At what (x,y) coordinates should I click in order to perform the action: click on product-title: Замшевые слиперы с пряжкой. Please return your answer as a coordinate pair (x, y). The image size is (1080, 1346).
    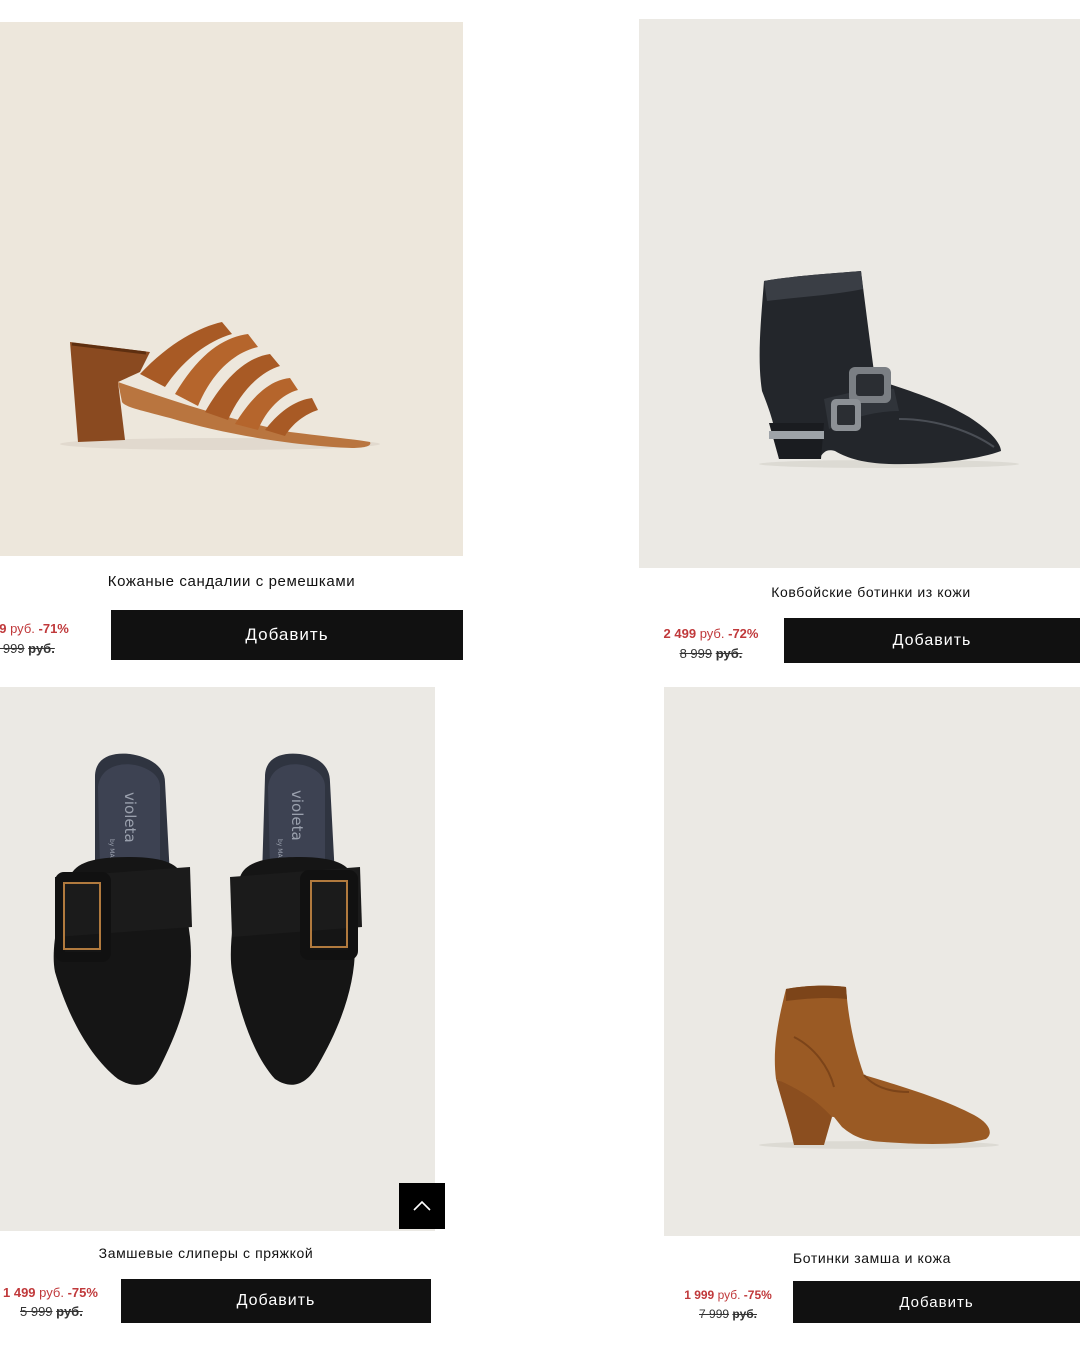
    Looking at the image, I should click on (206, 1253).